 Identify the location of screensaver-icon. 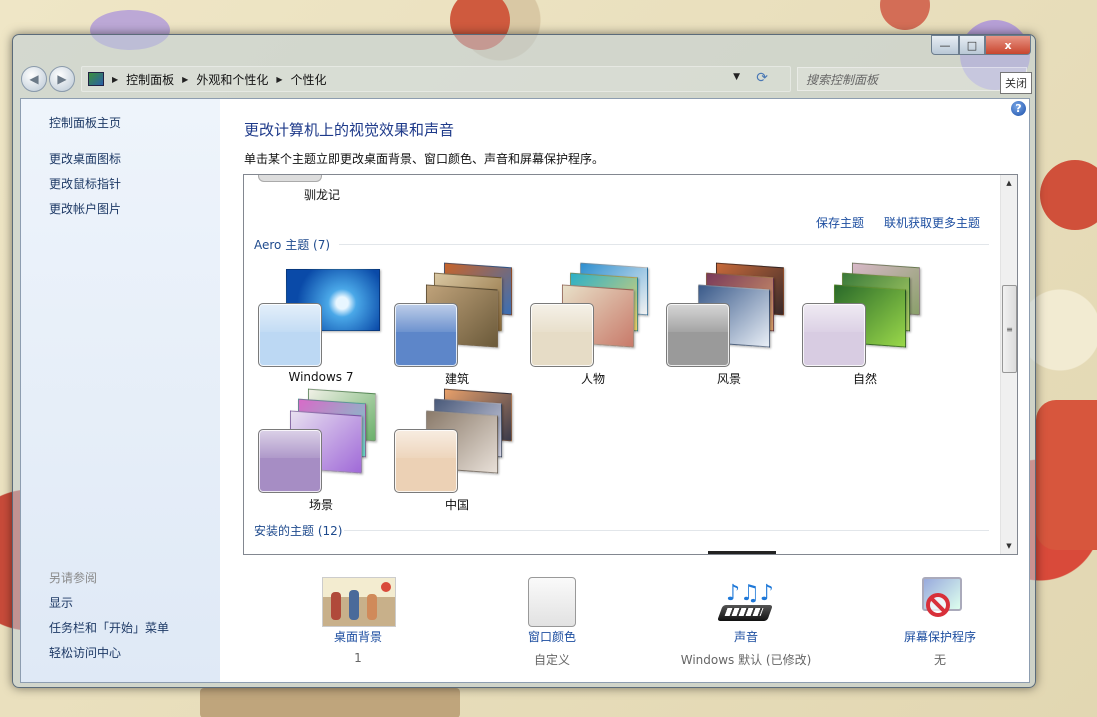
(940, 601).